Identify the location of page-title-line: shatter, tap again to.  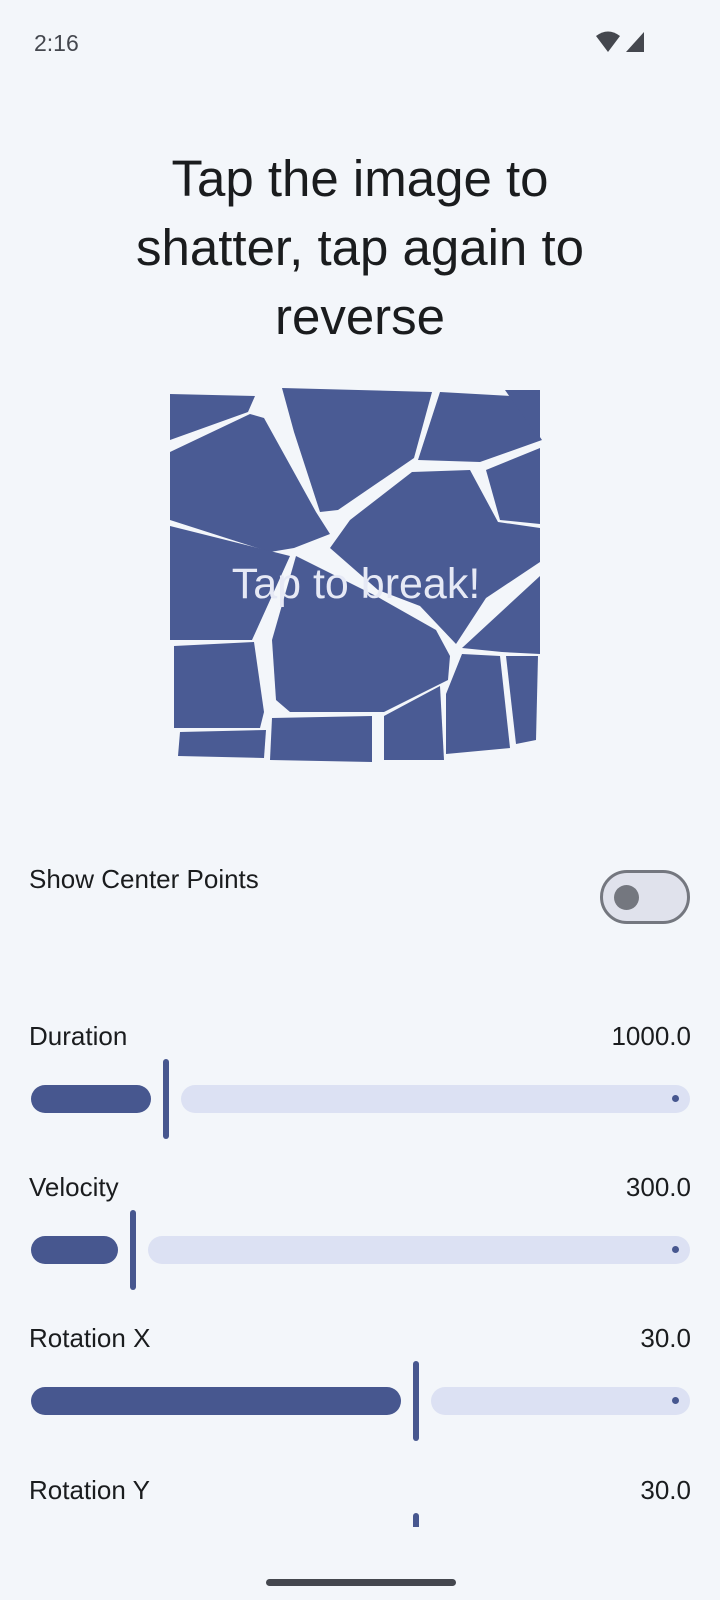
(360, 247).